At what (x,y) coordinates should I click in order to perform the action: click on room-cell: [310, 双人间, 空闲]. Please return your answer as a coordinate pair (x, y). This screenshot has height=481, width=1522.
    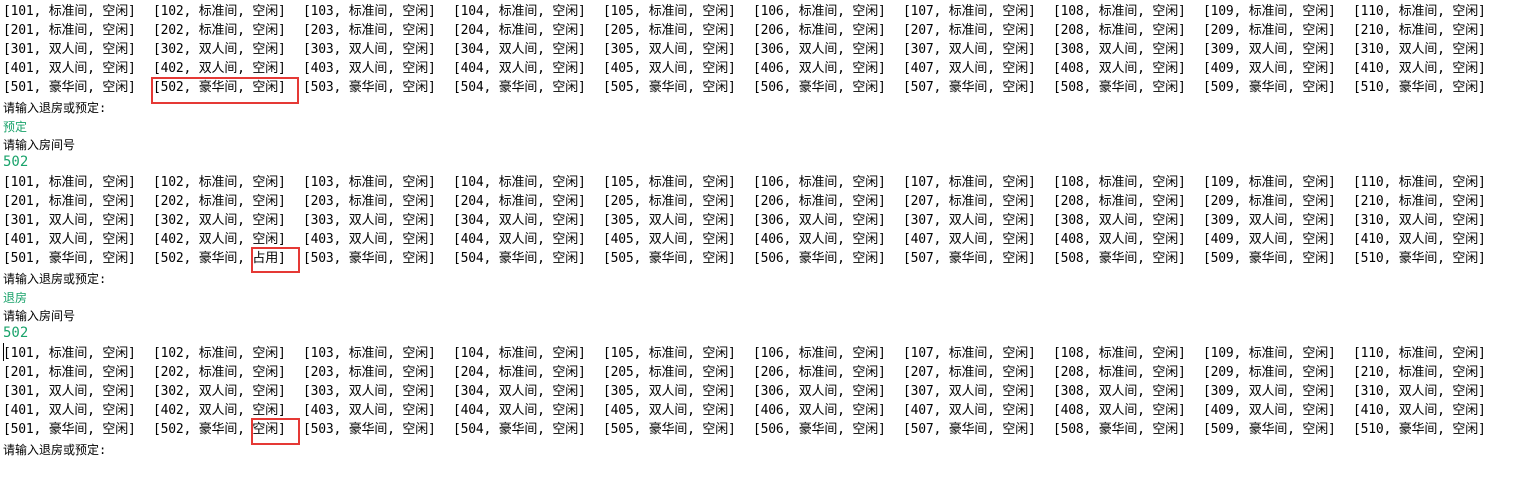
    Looking at the image, I should click on (1419, 391).